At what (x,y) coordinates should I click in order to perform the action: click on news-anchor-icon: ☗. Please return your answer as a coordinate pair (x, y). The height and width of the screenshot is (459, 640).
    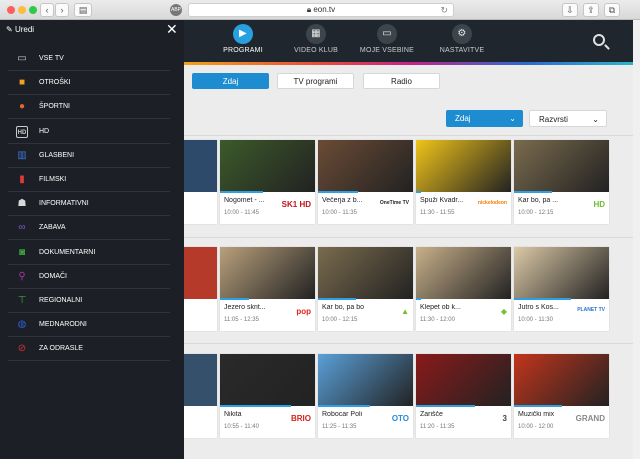
    Looking at the image, I should click on (22, 204).